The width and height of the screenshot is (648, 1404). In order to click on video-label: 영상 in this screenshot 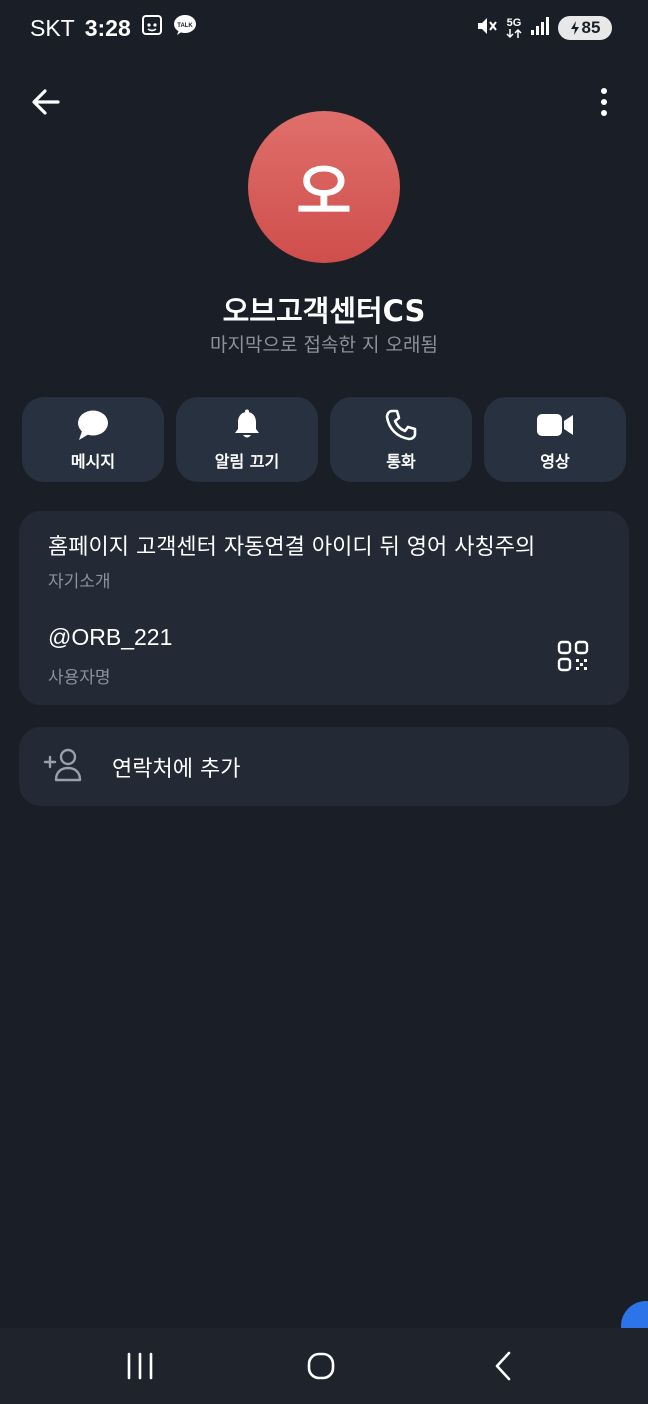, I will do `click(555, 461)`.